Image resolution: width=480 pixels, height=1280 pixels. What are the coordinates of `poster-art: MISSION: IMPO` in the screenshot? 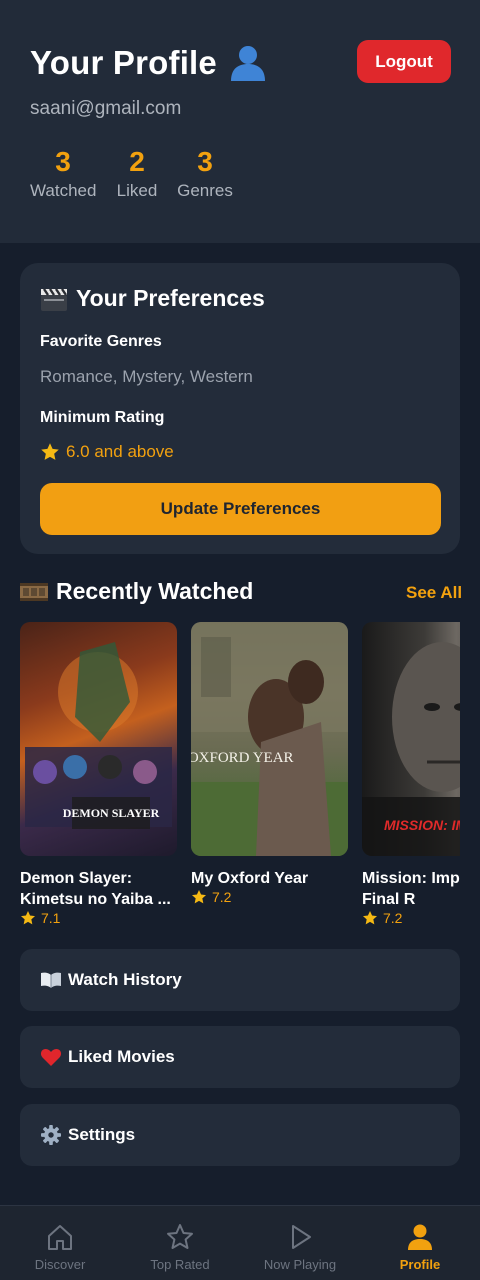 It's located at (411, 749).